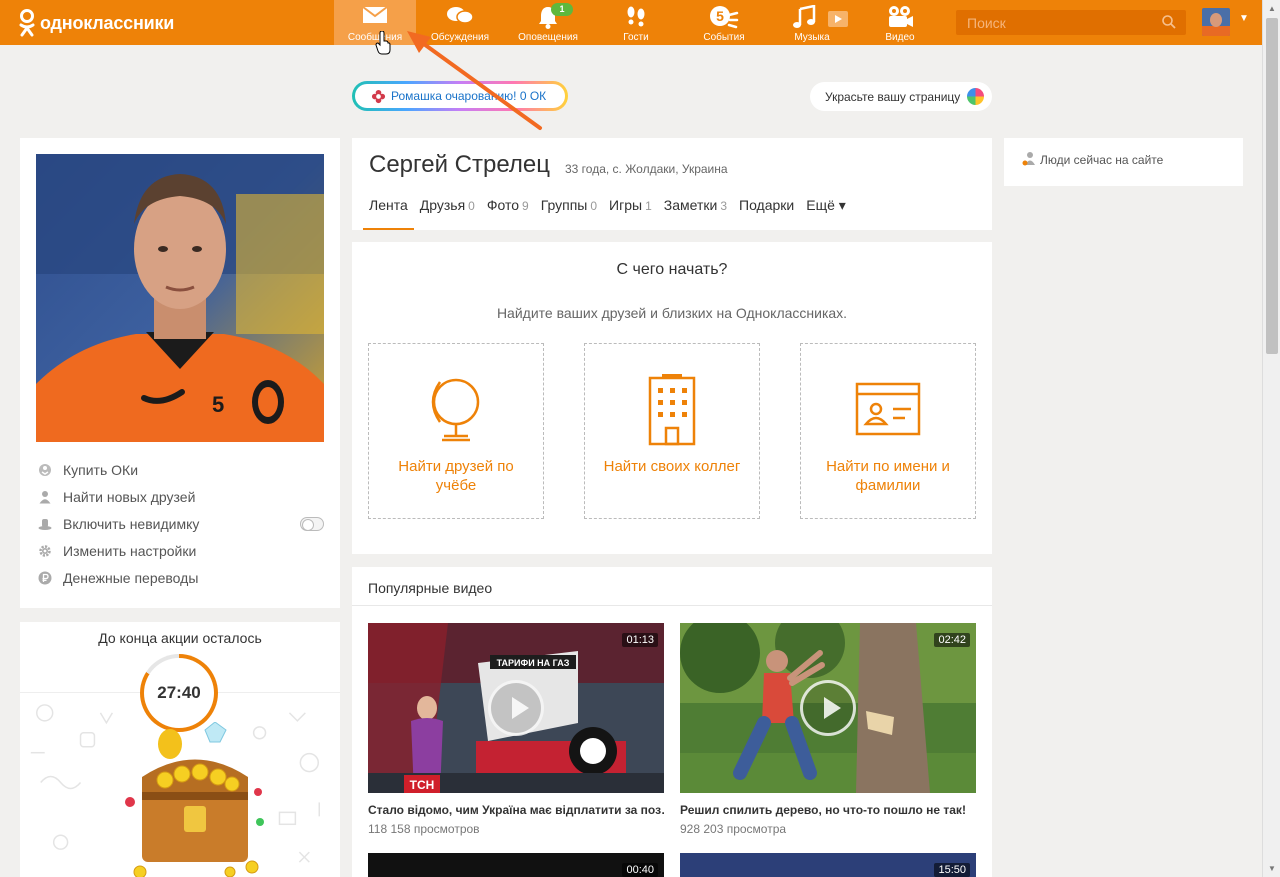 Image resolution: width=1280 pixels, height=877 pixels. Describe the element at coordinates (695, 213) in the screenshot. I see `tab-notes: Заметки 3` at that location.